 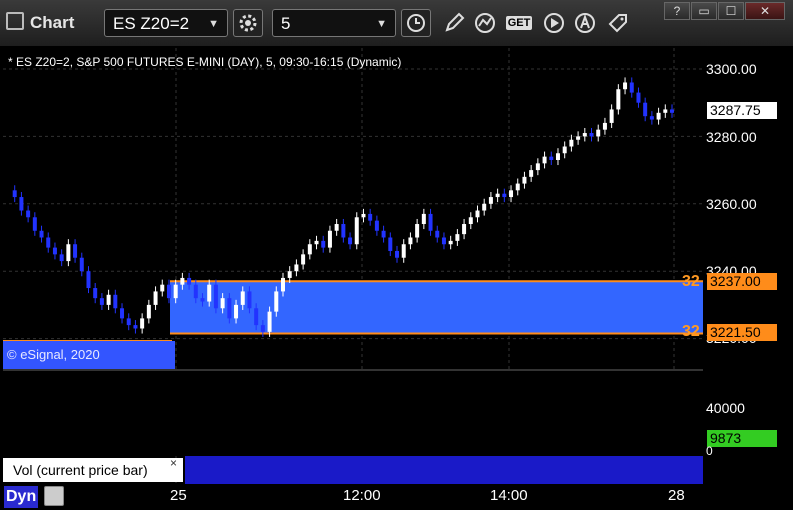 I want to click on time-tick: 28, so click(x=676, y=495).